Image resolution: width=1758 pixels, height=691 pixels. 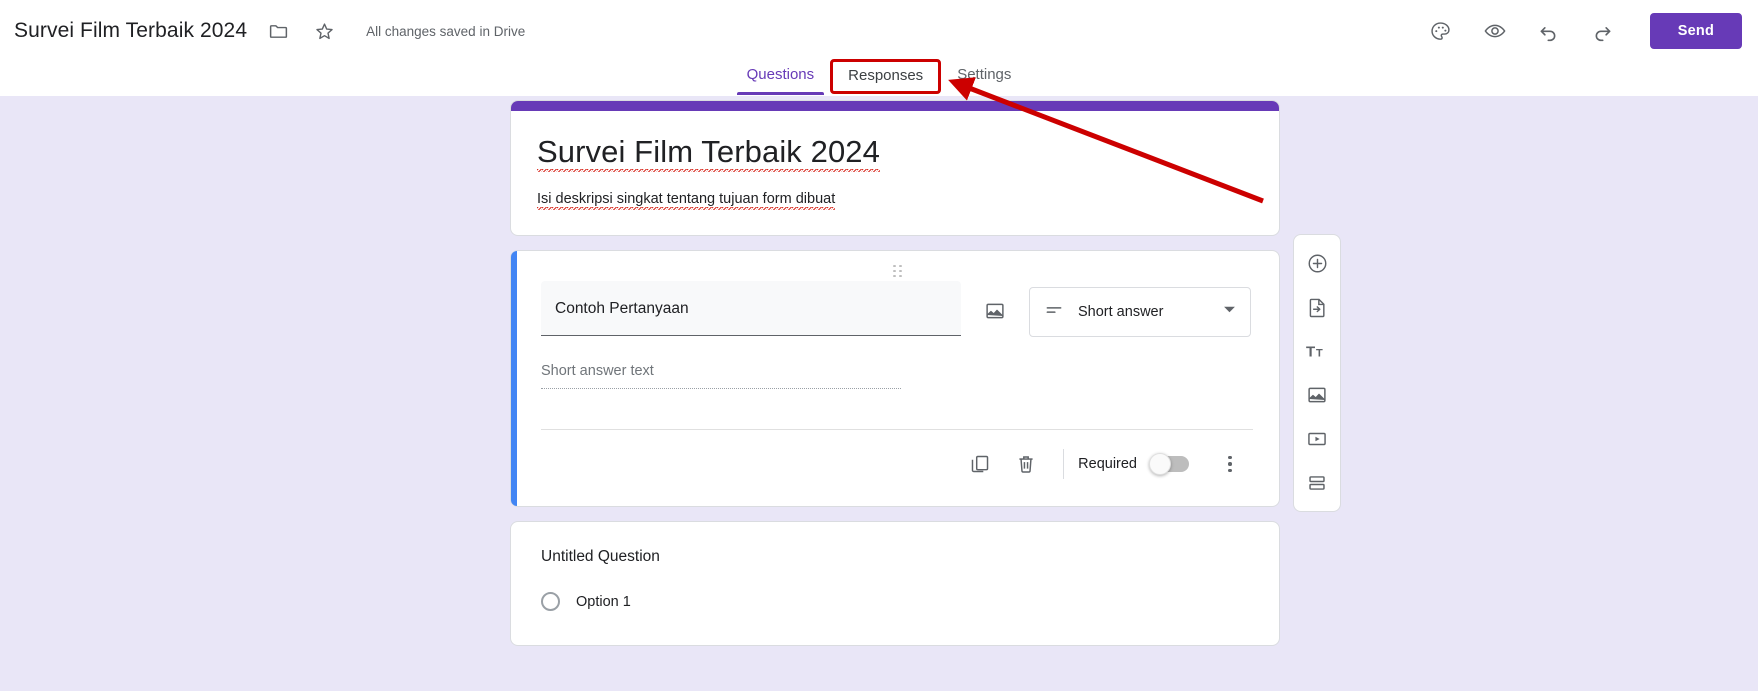 I want to click on question-title-wrap, so click(x=751, y=309).